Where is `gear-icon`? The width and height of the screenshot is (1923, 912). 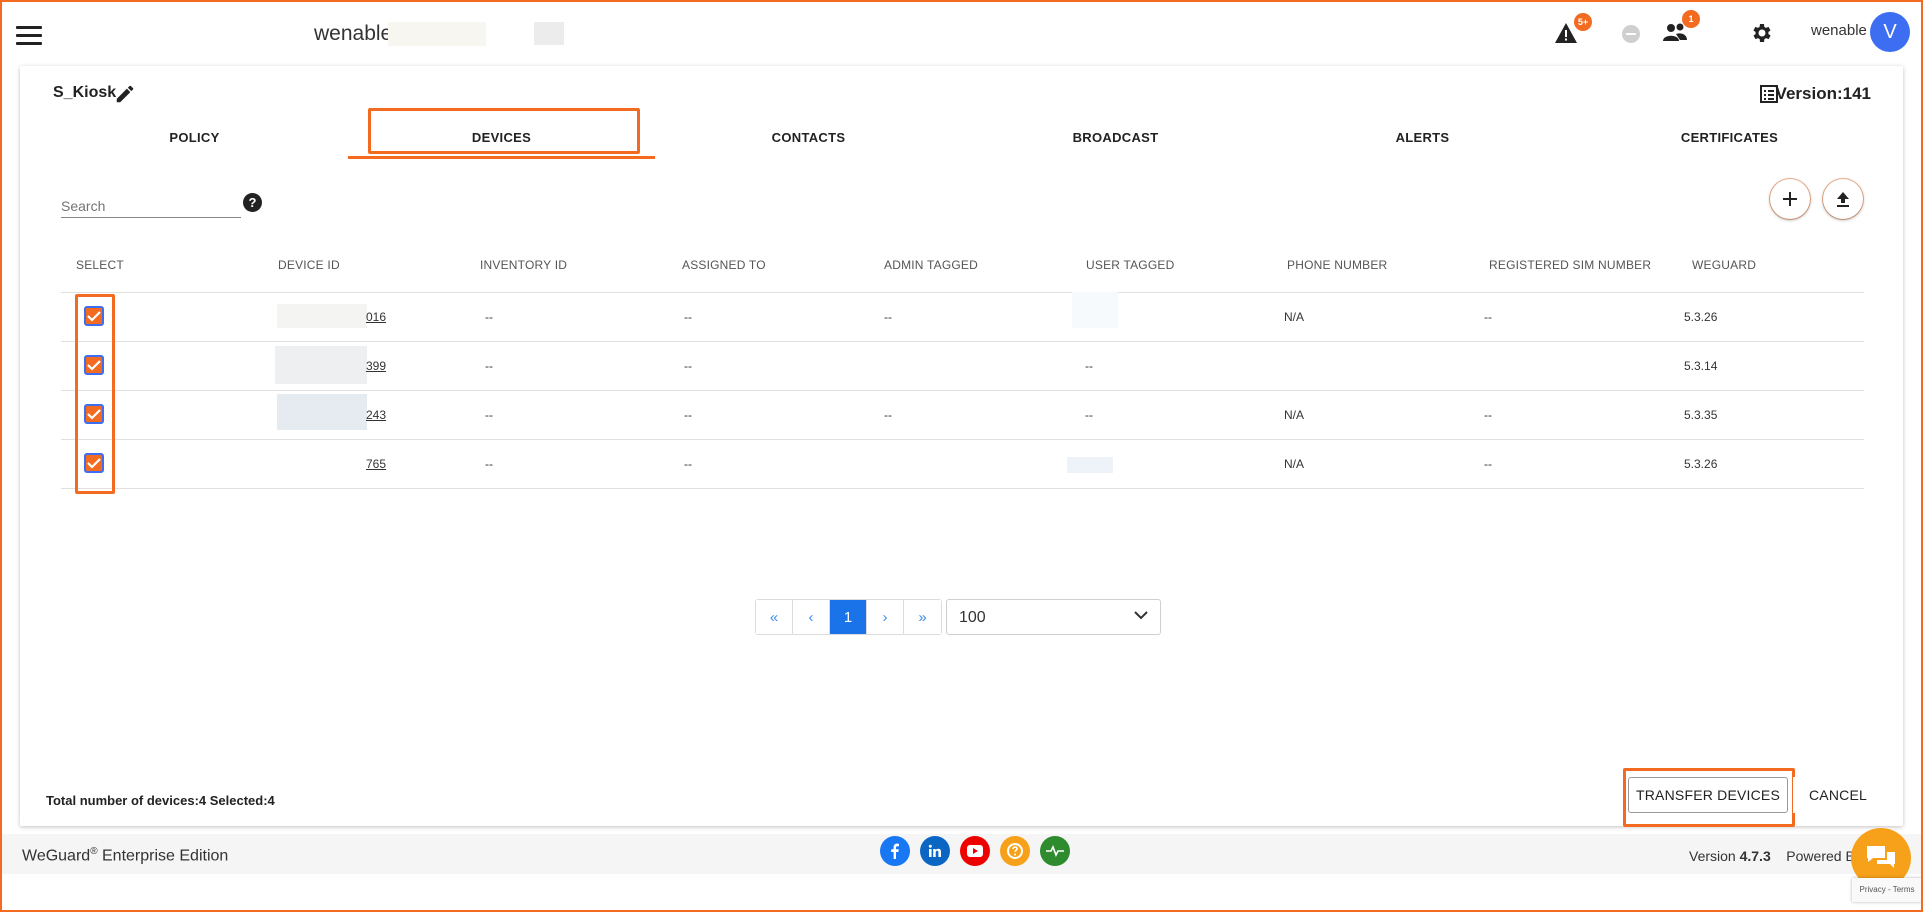 gear-icon is located at coordinates (1761, 35).